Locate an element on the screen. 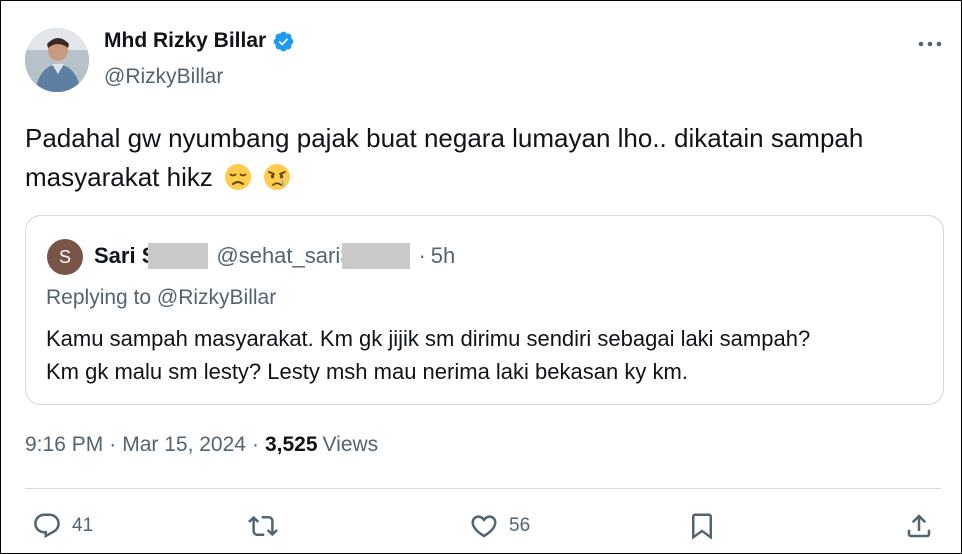 The image size is (962, 554). reply-count: 41 is located at coordinates (83, 525).